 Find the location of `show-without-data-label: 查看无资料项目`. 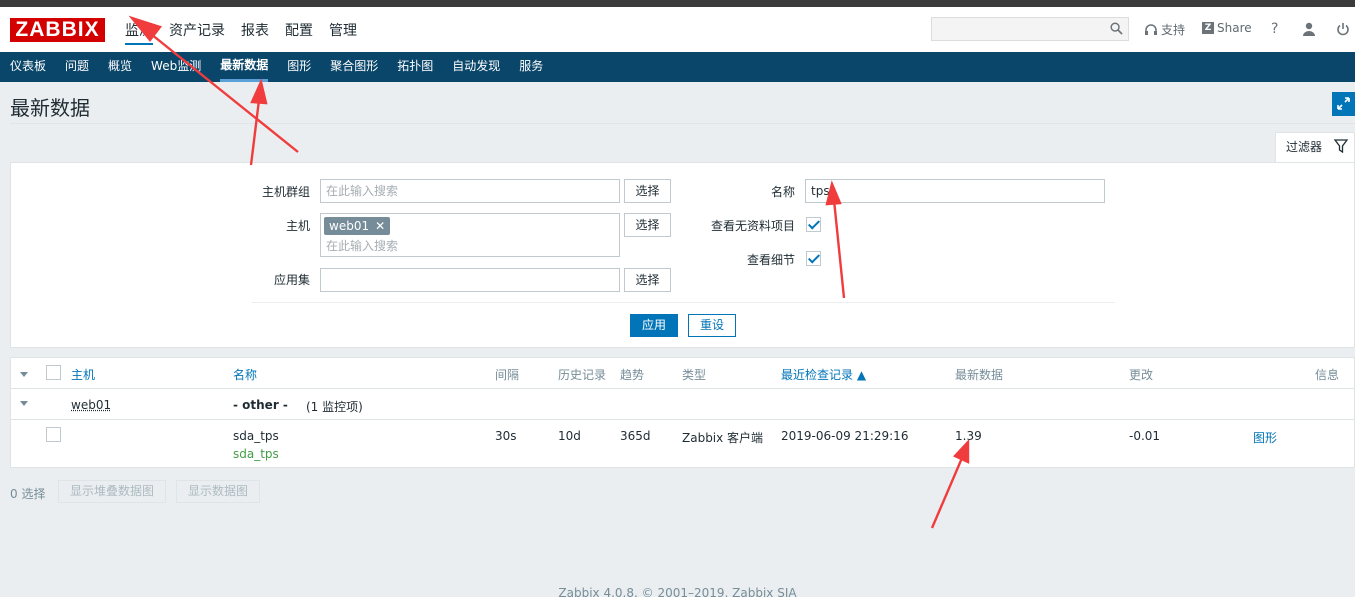

show-without-data-label: 查看无资料项目 is located at coordinates (752, 226).